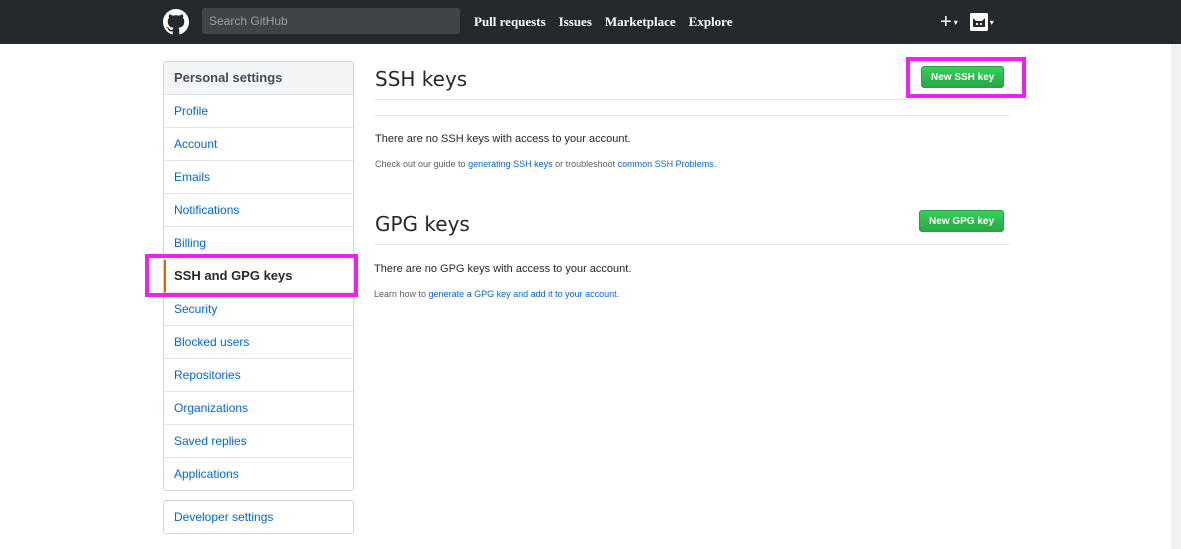 The height and width of the screenshot is (549, 1181). What do you see at coordinates (692, 244) in the screenshot?
I see `gpg-divider` at bounding box center [692, 244].